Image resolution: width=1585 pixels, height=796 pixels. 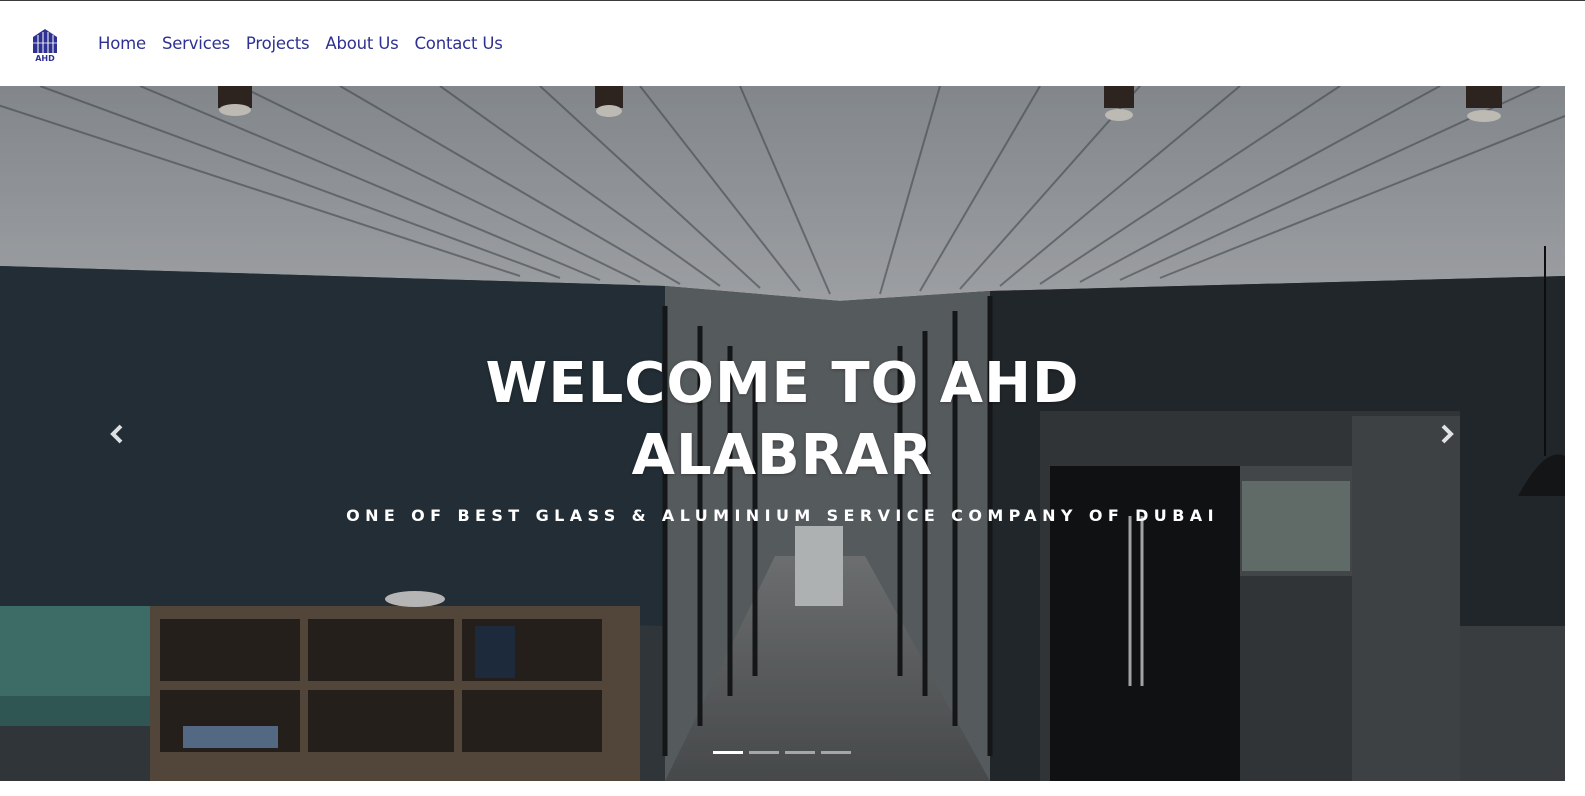 I want to click on chevron-right-icon, so click(x=1447, y=434).